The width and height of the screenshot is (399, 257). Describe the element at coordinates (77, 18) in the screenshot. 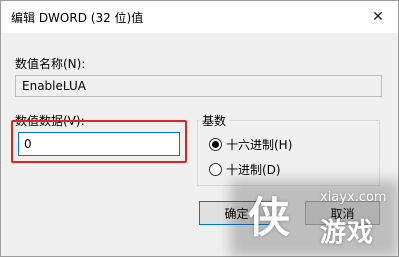

I see `dialog-title: 编辑 DWORD (32 位)值` at that location.